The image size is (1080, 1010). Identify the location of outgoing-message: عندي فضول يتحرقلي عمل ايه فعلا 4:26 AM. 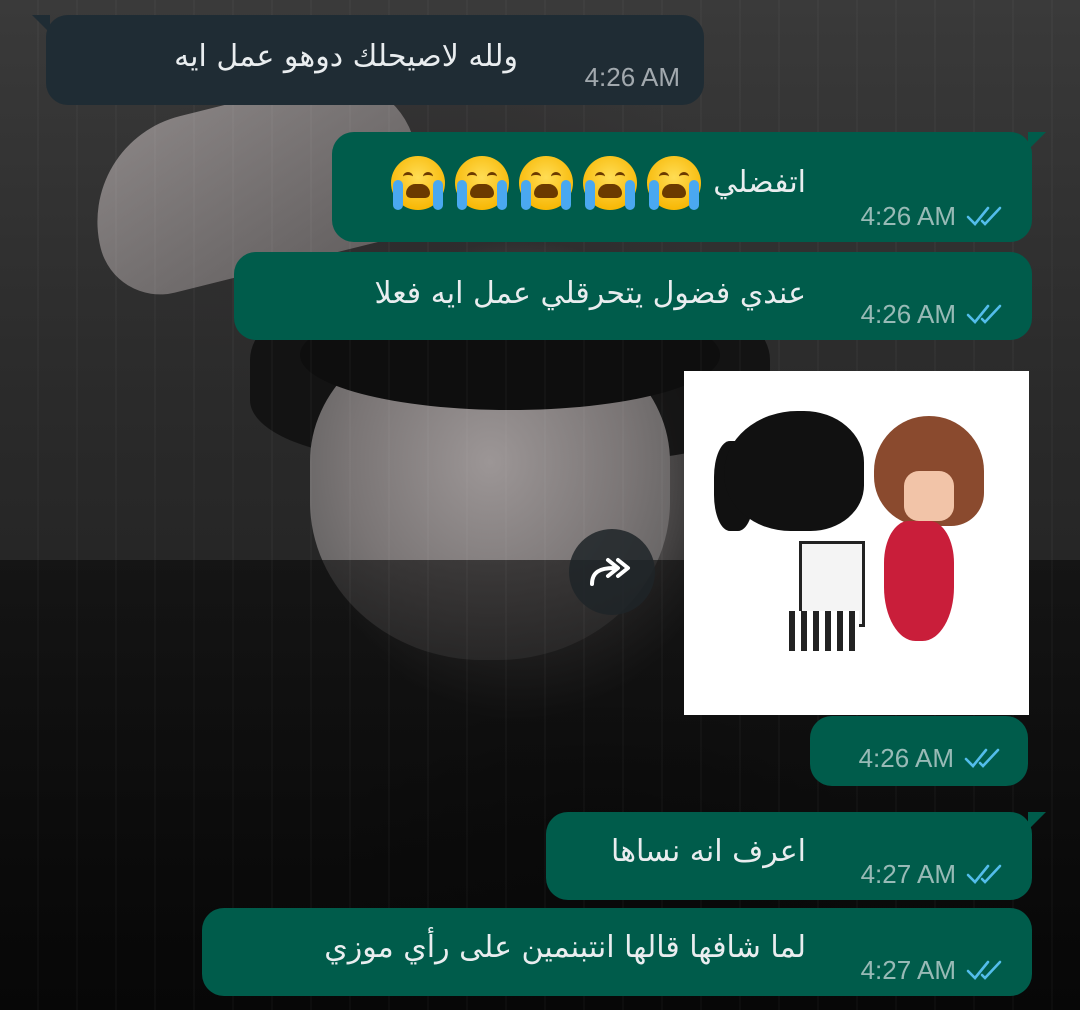
(633, 296).